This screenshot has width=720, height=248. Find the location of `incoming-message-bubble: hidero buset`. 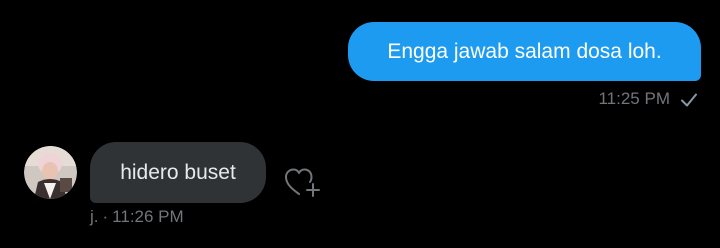

incoming-message-bubble: hidero buset is located at coordinates (178, 172).